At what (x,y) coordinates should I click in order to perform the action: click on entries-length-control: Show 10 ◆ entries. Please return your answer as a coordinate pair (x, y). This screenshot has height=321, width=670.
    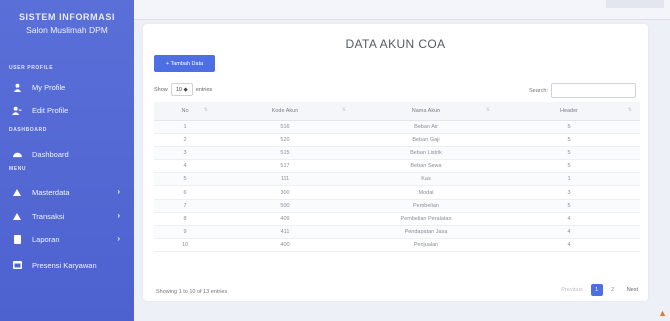
    Looking at the image, I should click on (183, 89).